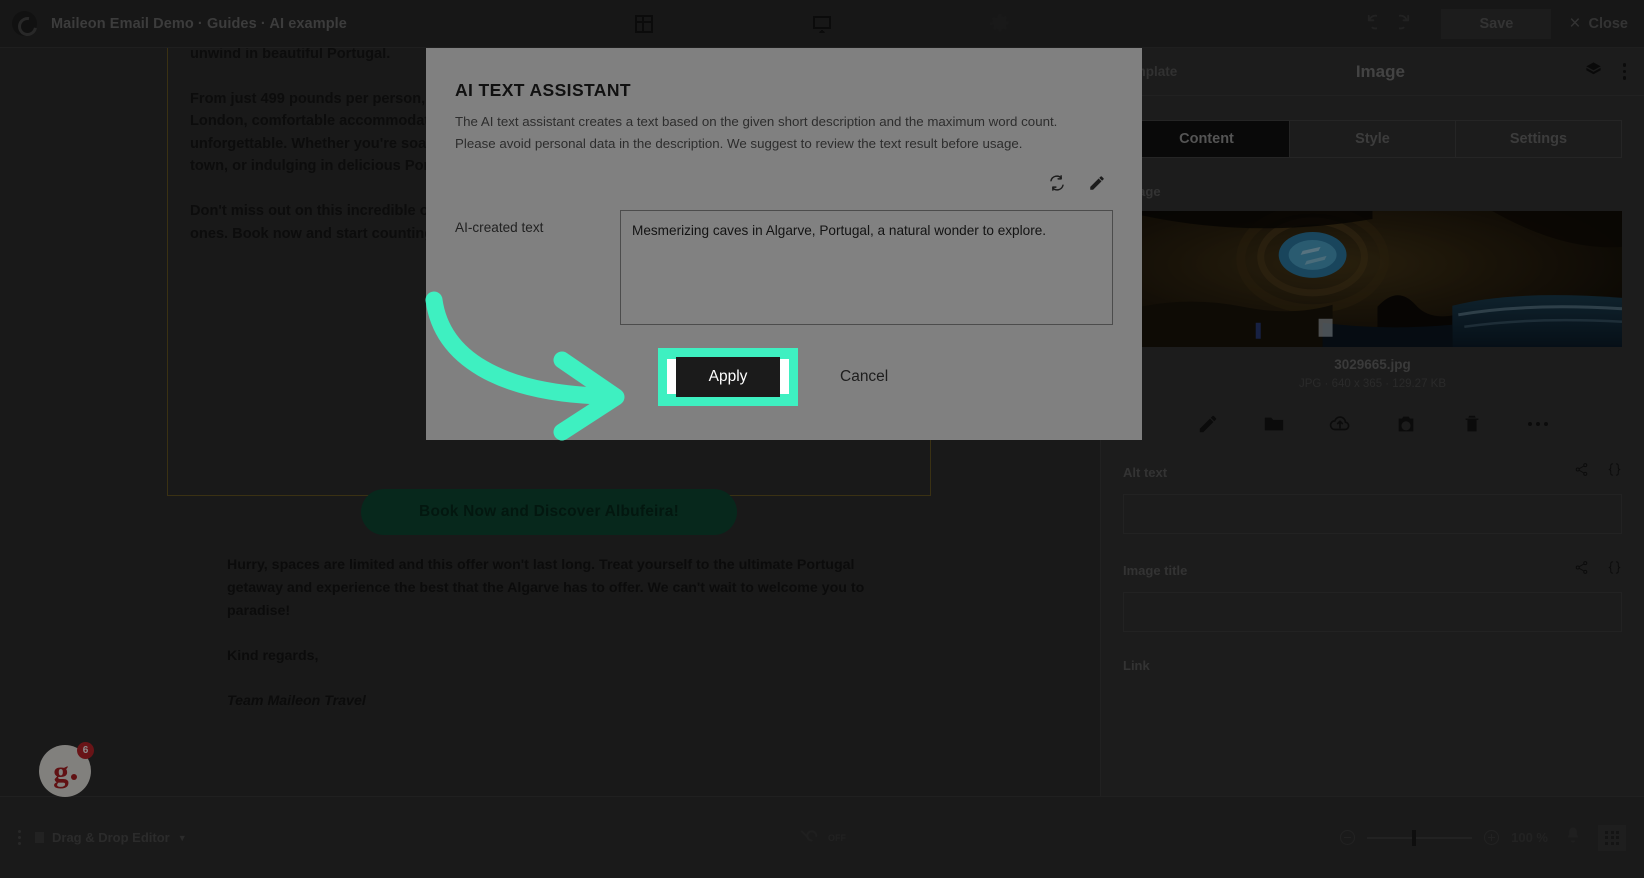  I want to click on dialog-actions: Apply Cancel, so click(773, 377).